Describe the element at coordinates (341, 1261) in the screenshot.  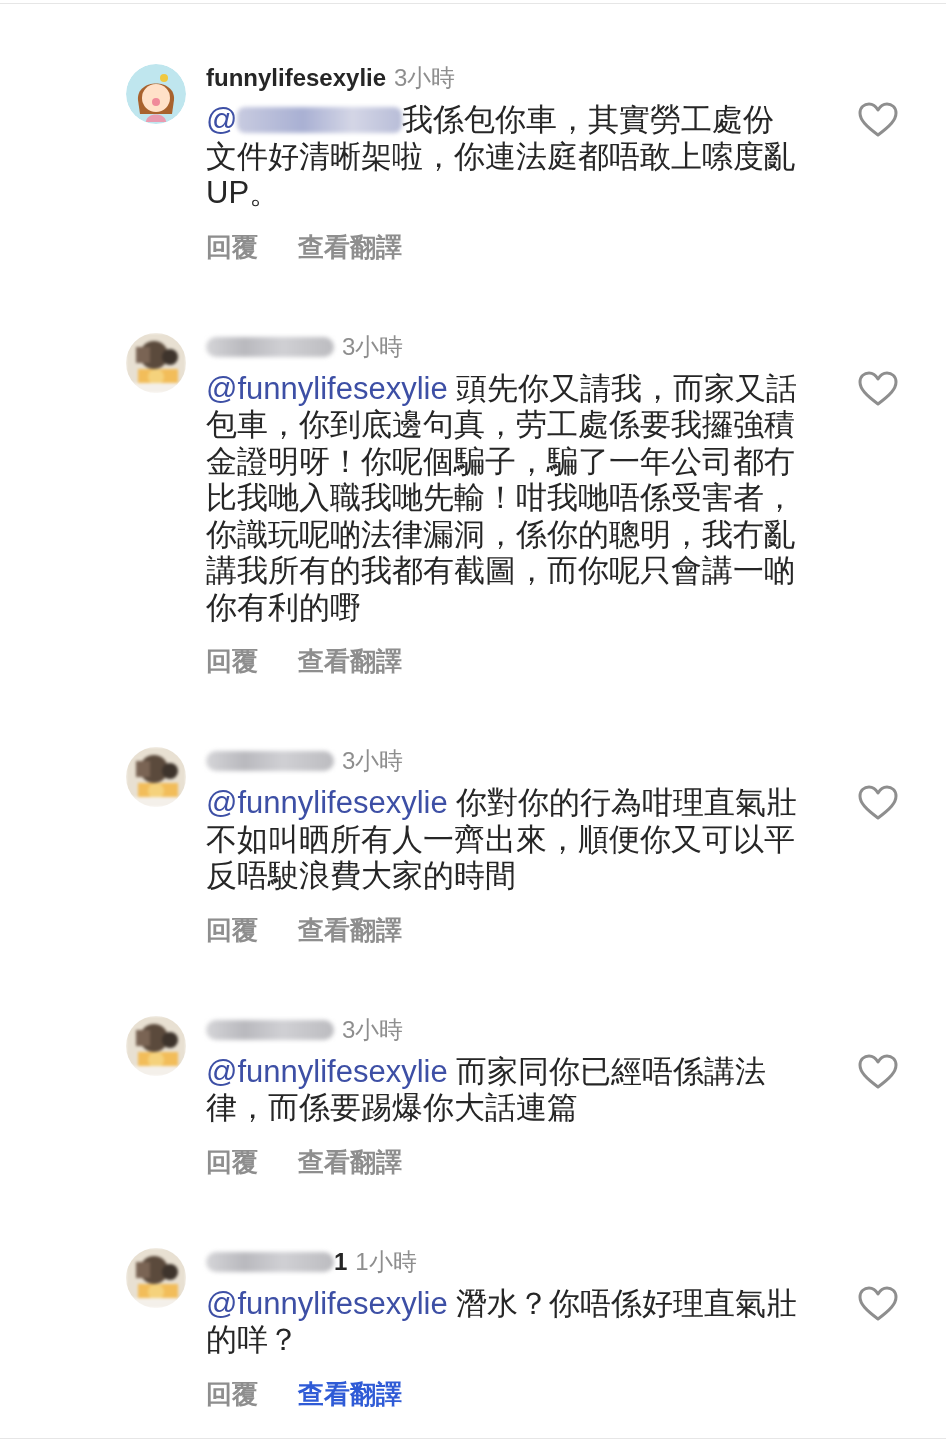
I see `username: 1` at that location.